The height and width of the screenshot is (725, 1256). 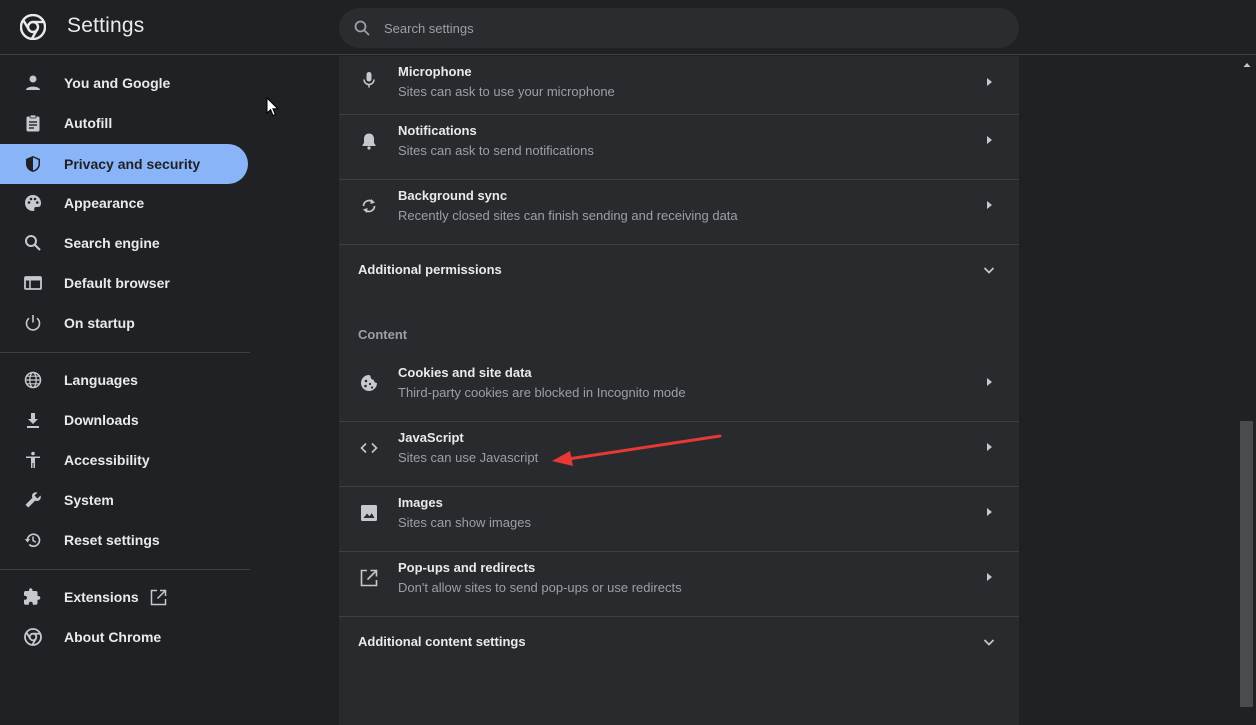 I want to click on accessibility-icon, so click(x=33, y=459).